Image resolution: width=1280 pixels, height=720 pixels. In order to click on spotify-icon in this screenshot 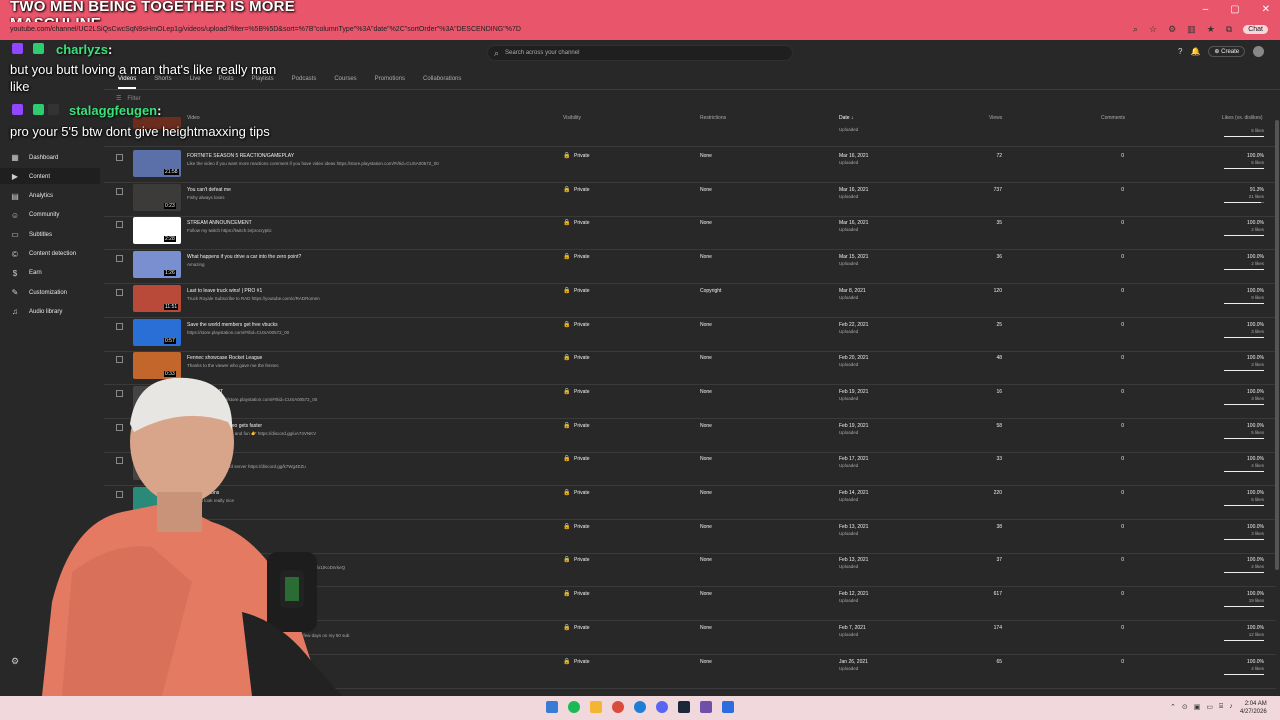, I will do `click(574, 707)`.